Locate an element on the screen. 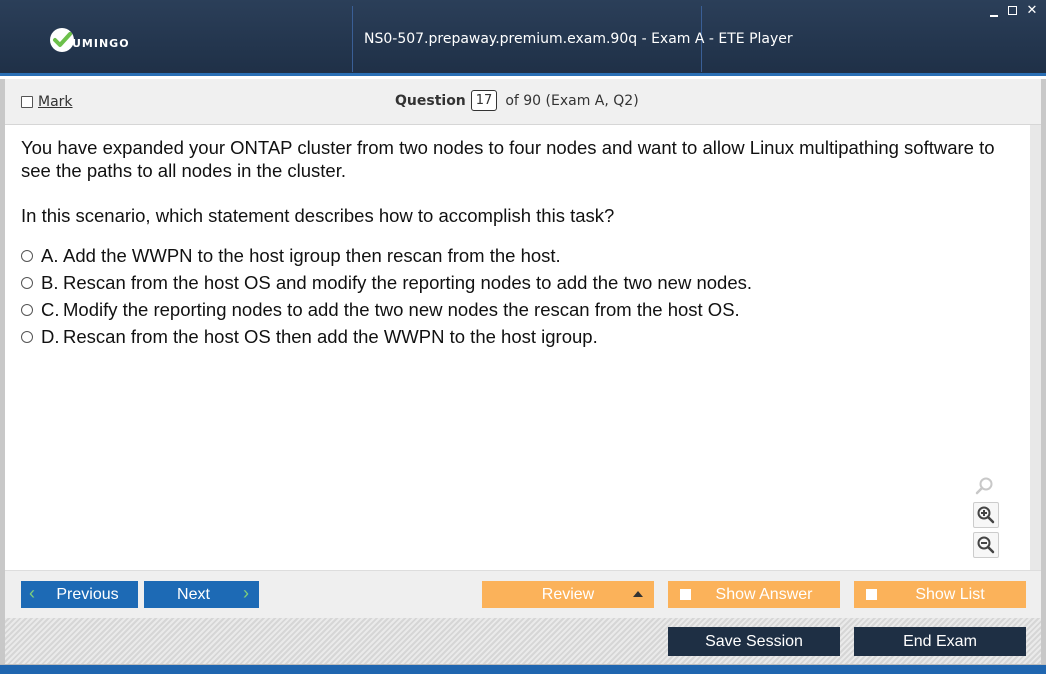 The width and height of the screenshot is (1046, 674). question-label: Question is located at coordinates (430, 100).